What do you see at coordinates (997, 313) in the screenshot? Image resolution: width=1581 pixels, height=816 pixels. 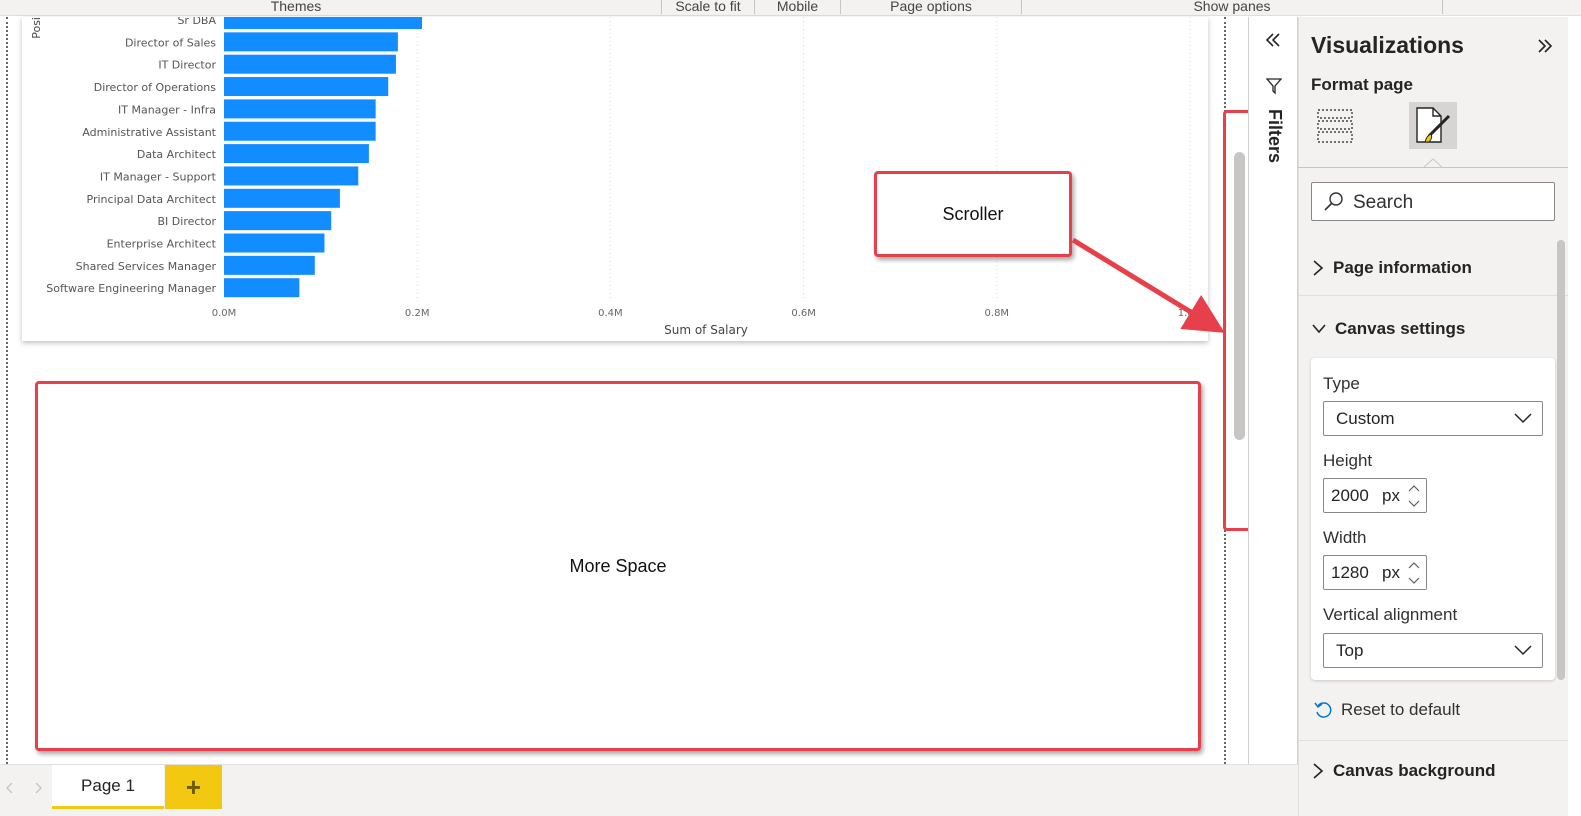 I see `x-tick-label: 0.8M` at bounding box center [997, 313].